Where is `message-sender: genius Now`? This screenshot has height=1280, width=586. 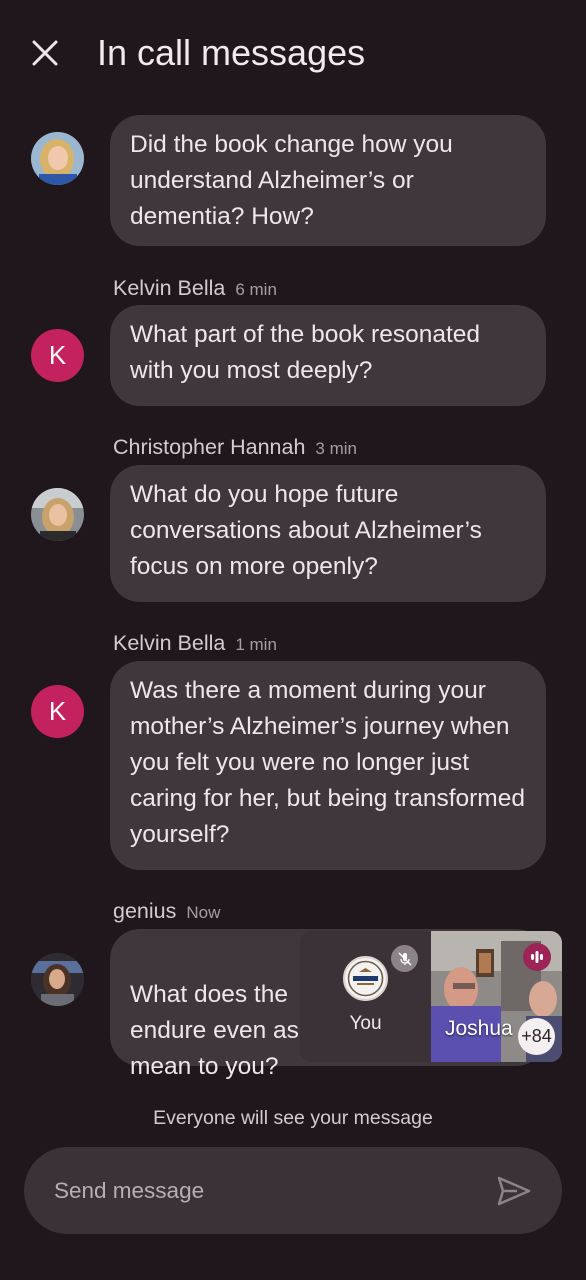 message-sender: genius Now is located at coordinates (166, 912).